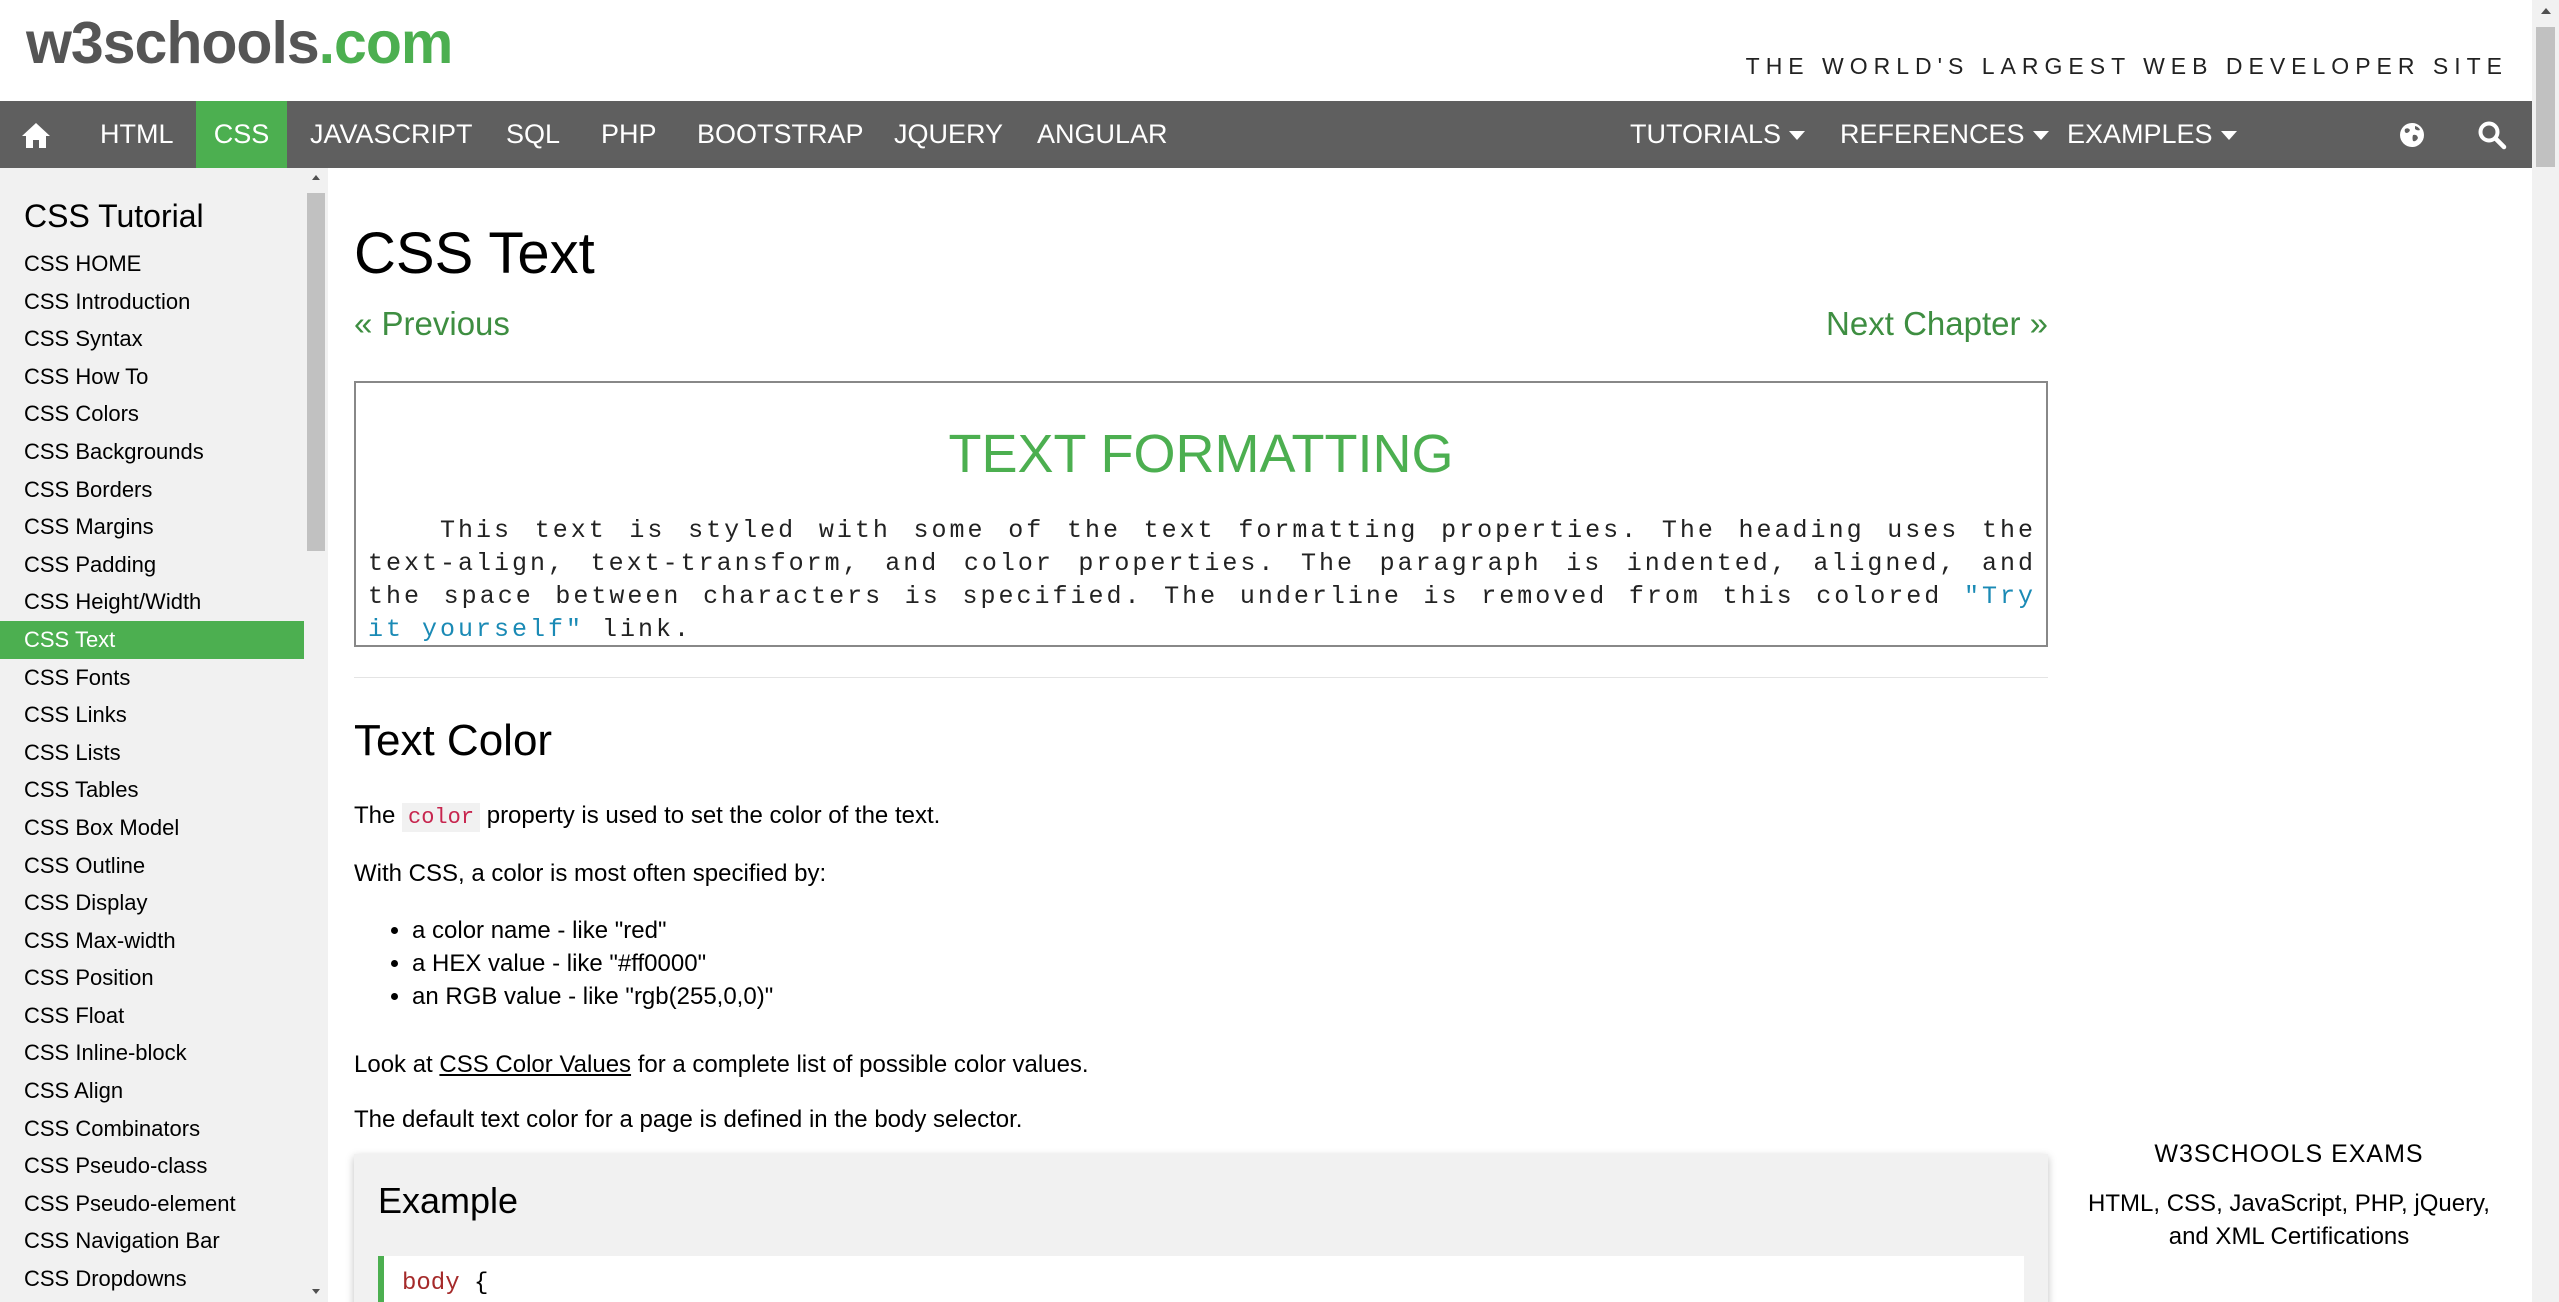 The width and height of the screenshot is (2559, 1302). Describe the element at coordinates (629, 134) in the screenshot. I see `nav-item-php: PHP` at that location.